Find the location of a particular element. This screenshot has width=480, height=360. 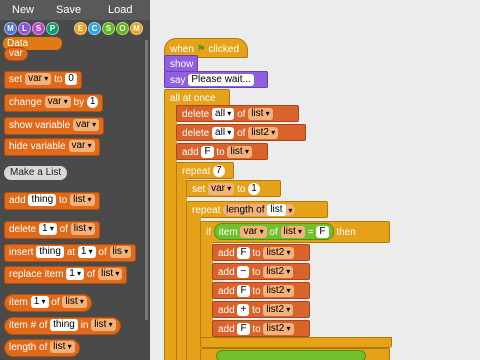

in-label: in is located at coordinates (84, 325).